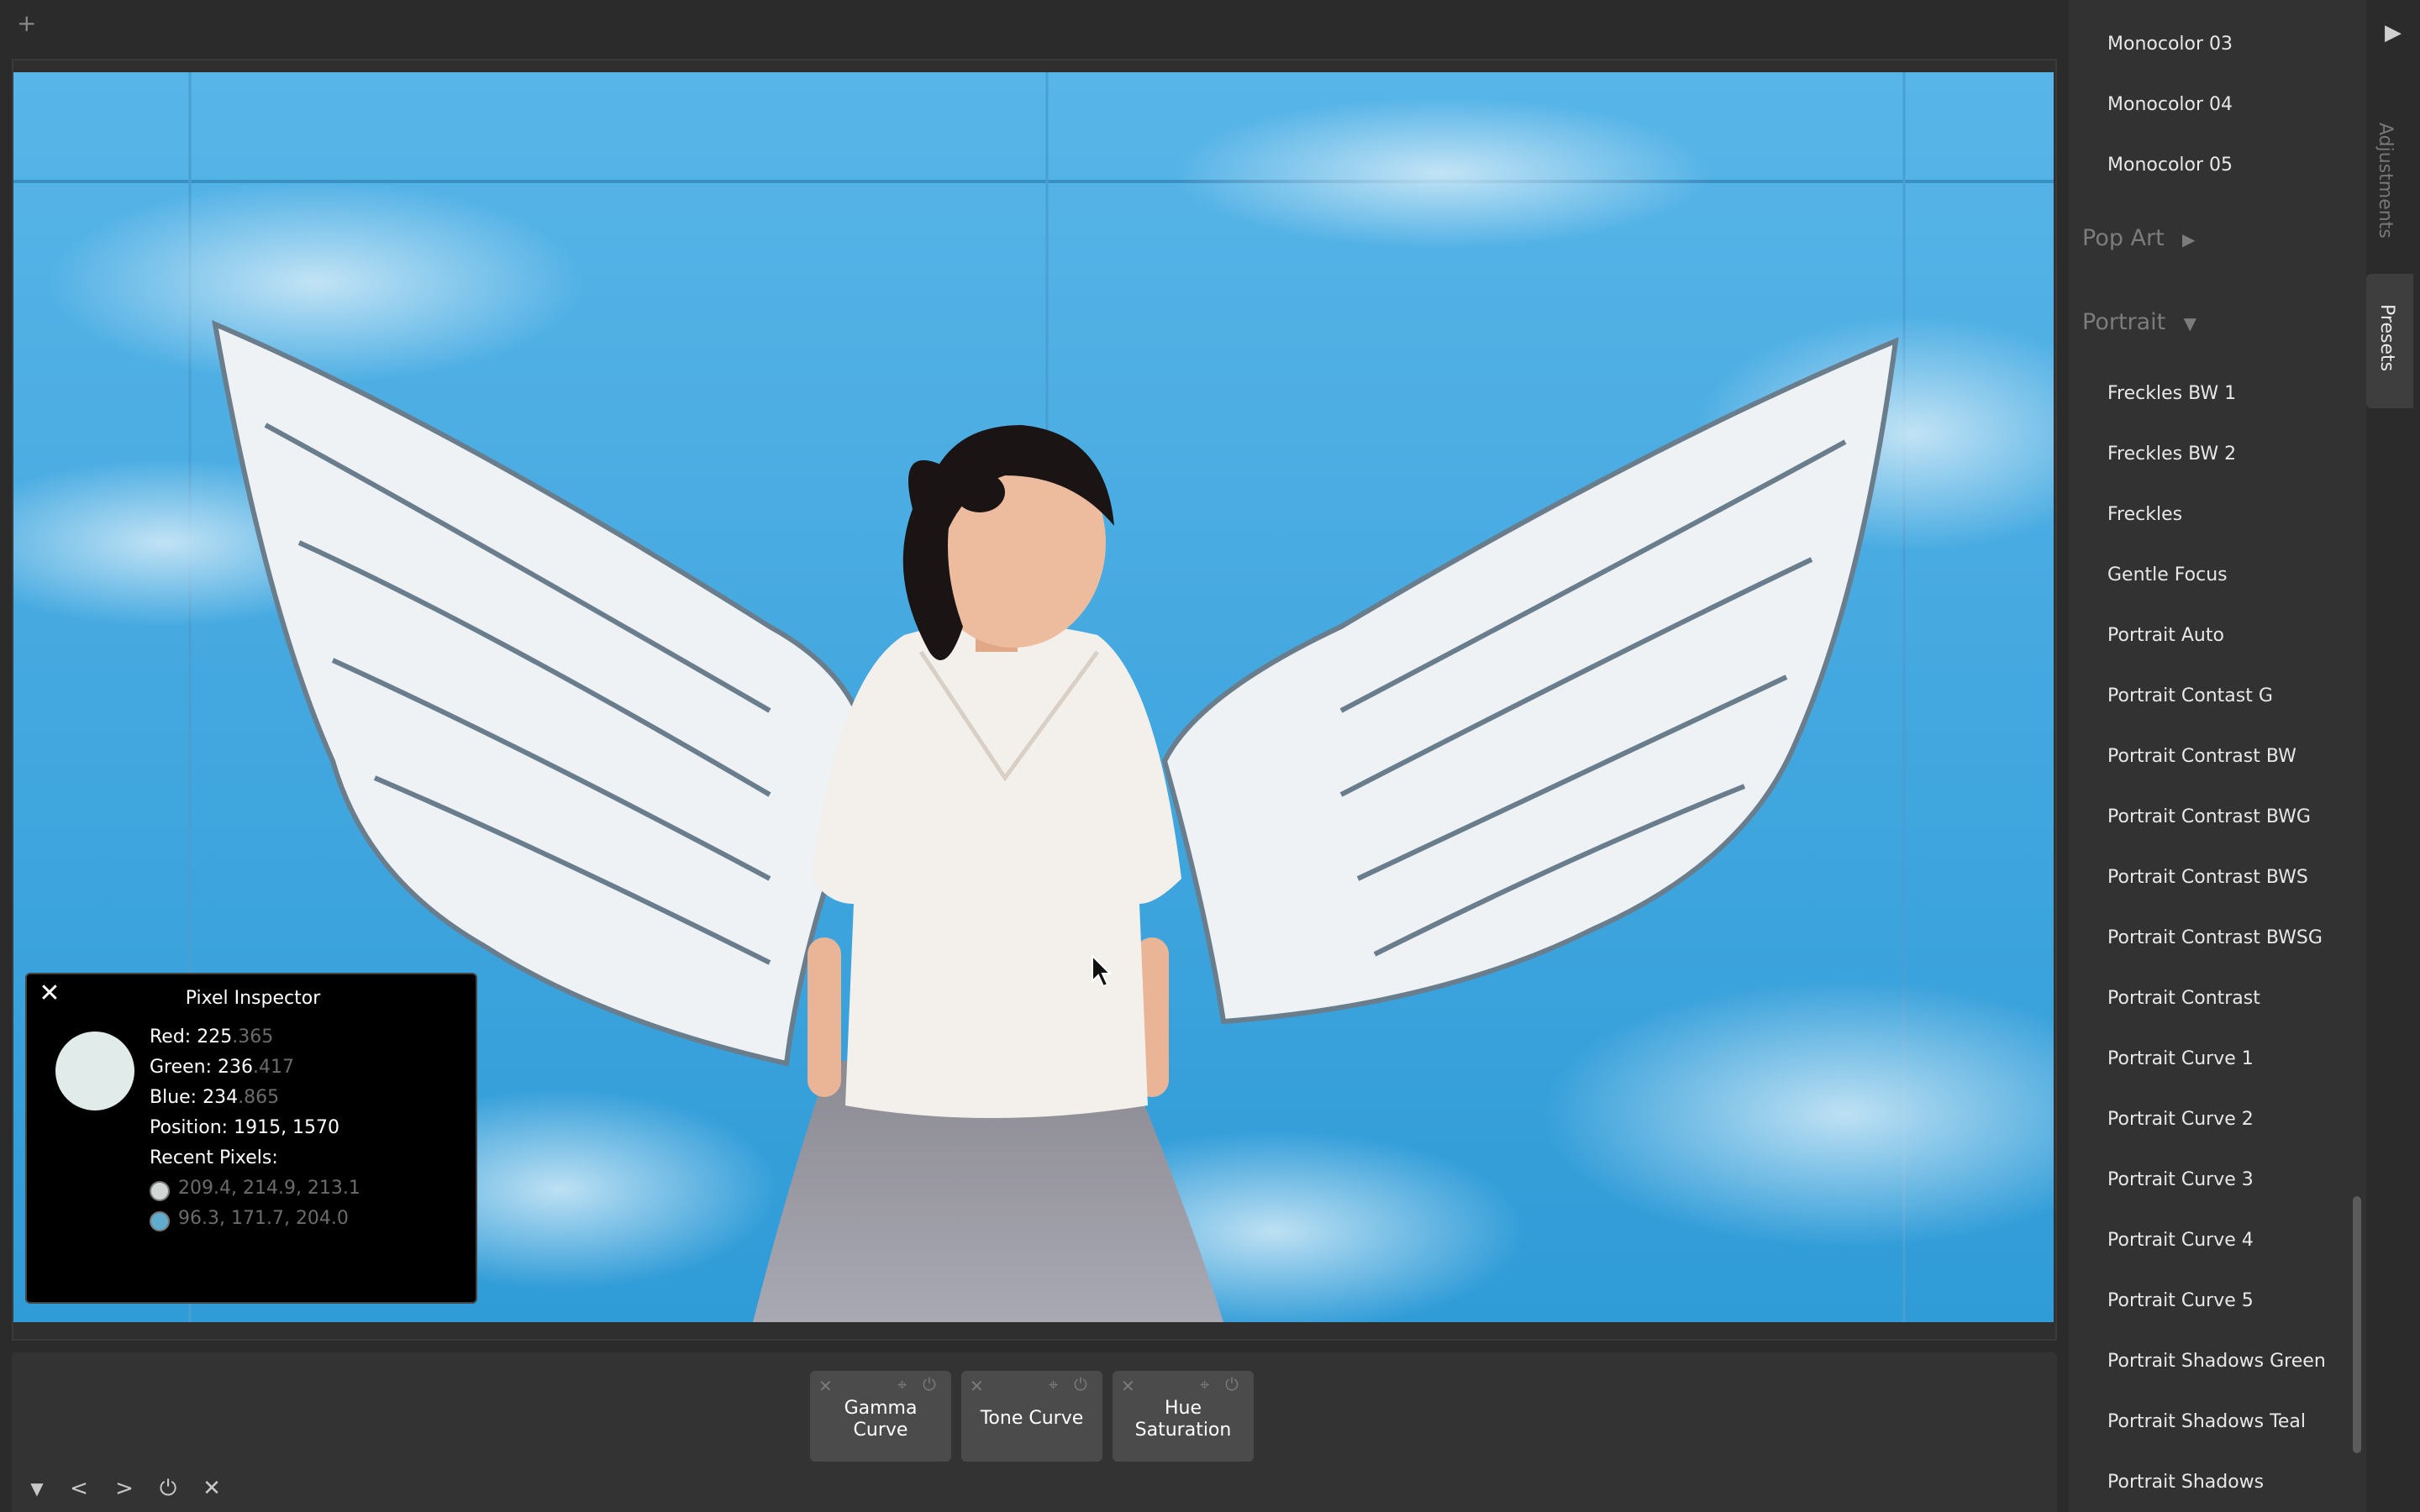  I want to click on top-toolbar, so click(1033, 27).